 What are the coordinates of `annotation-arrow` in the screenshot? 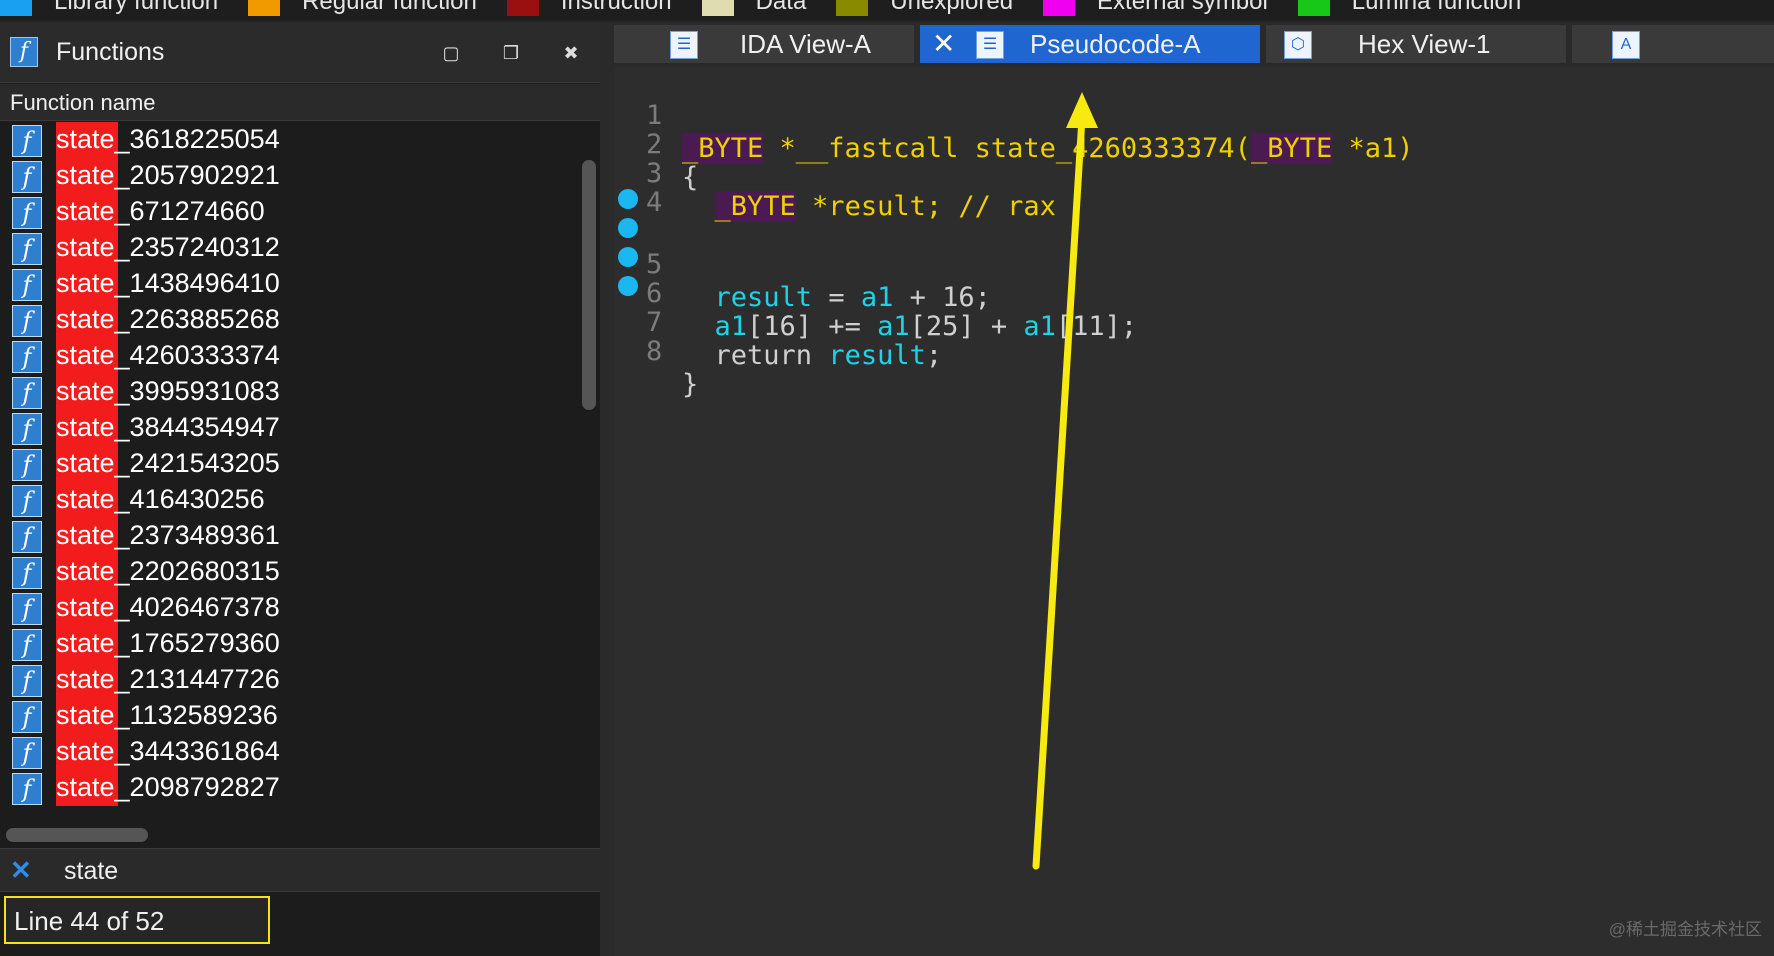 It's located at (1065, 481).